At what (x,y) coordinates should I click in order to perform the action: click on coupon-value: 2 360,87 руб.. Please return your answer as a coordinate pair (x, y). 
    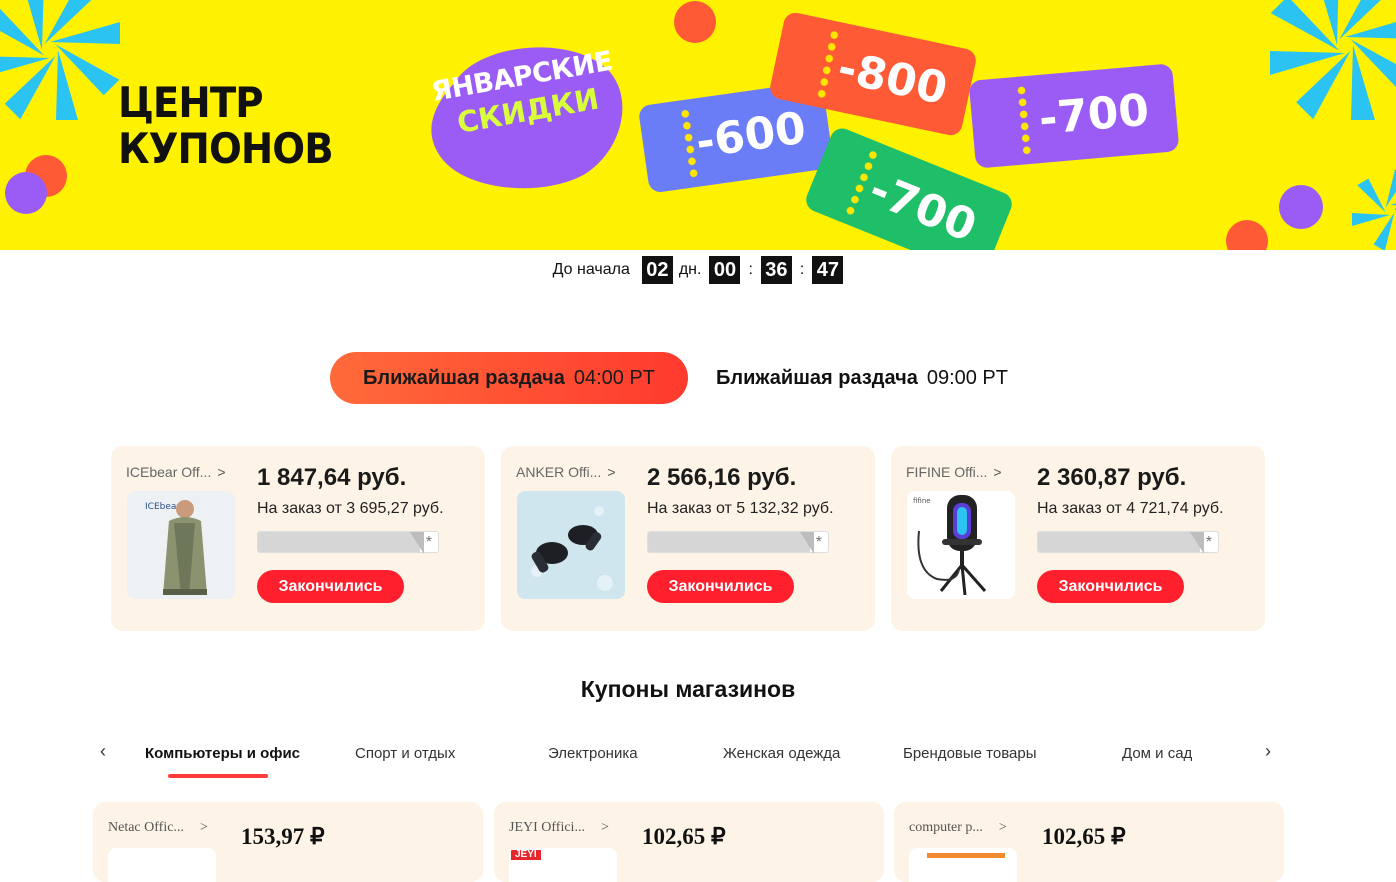
    Looking at the image, I should click on (1112, 477).